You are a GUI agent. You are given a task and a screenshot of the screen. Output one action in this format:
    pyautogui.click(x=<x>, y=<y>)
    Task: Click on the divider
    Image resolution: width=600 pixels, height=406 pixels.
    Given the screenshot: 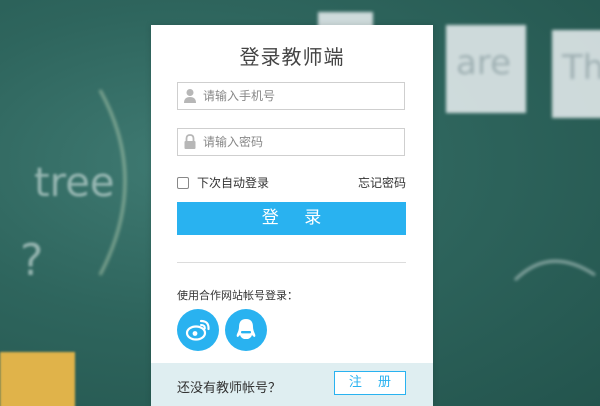 What is the action you would take?
    pyautogui.click(x=291, y=262)
    